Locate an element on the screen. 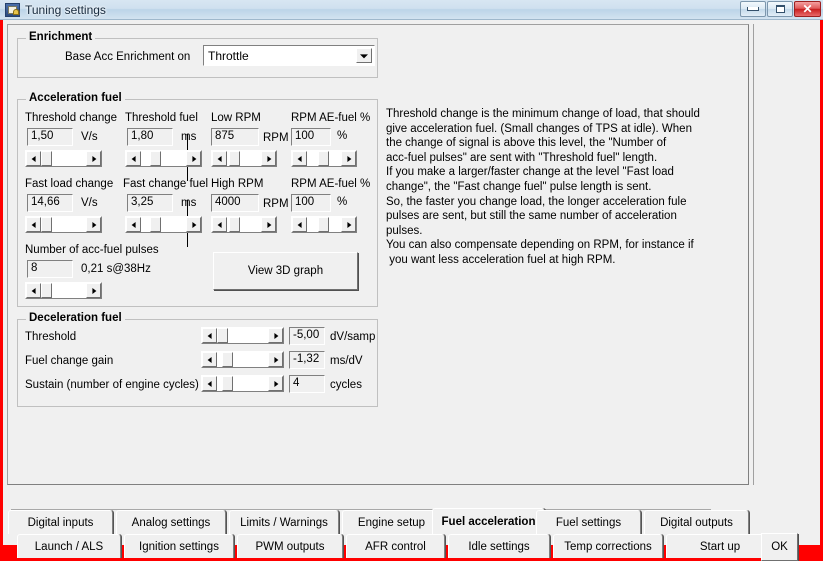 The height and width of the screenshot is (561, 823). close-icon: ✕ is located at coordinates (807, 9).